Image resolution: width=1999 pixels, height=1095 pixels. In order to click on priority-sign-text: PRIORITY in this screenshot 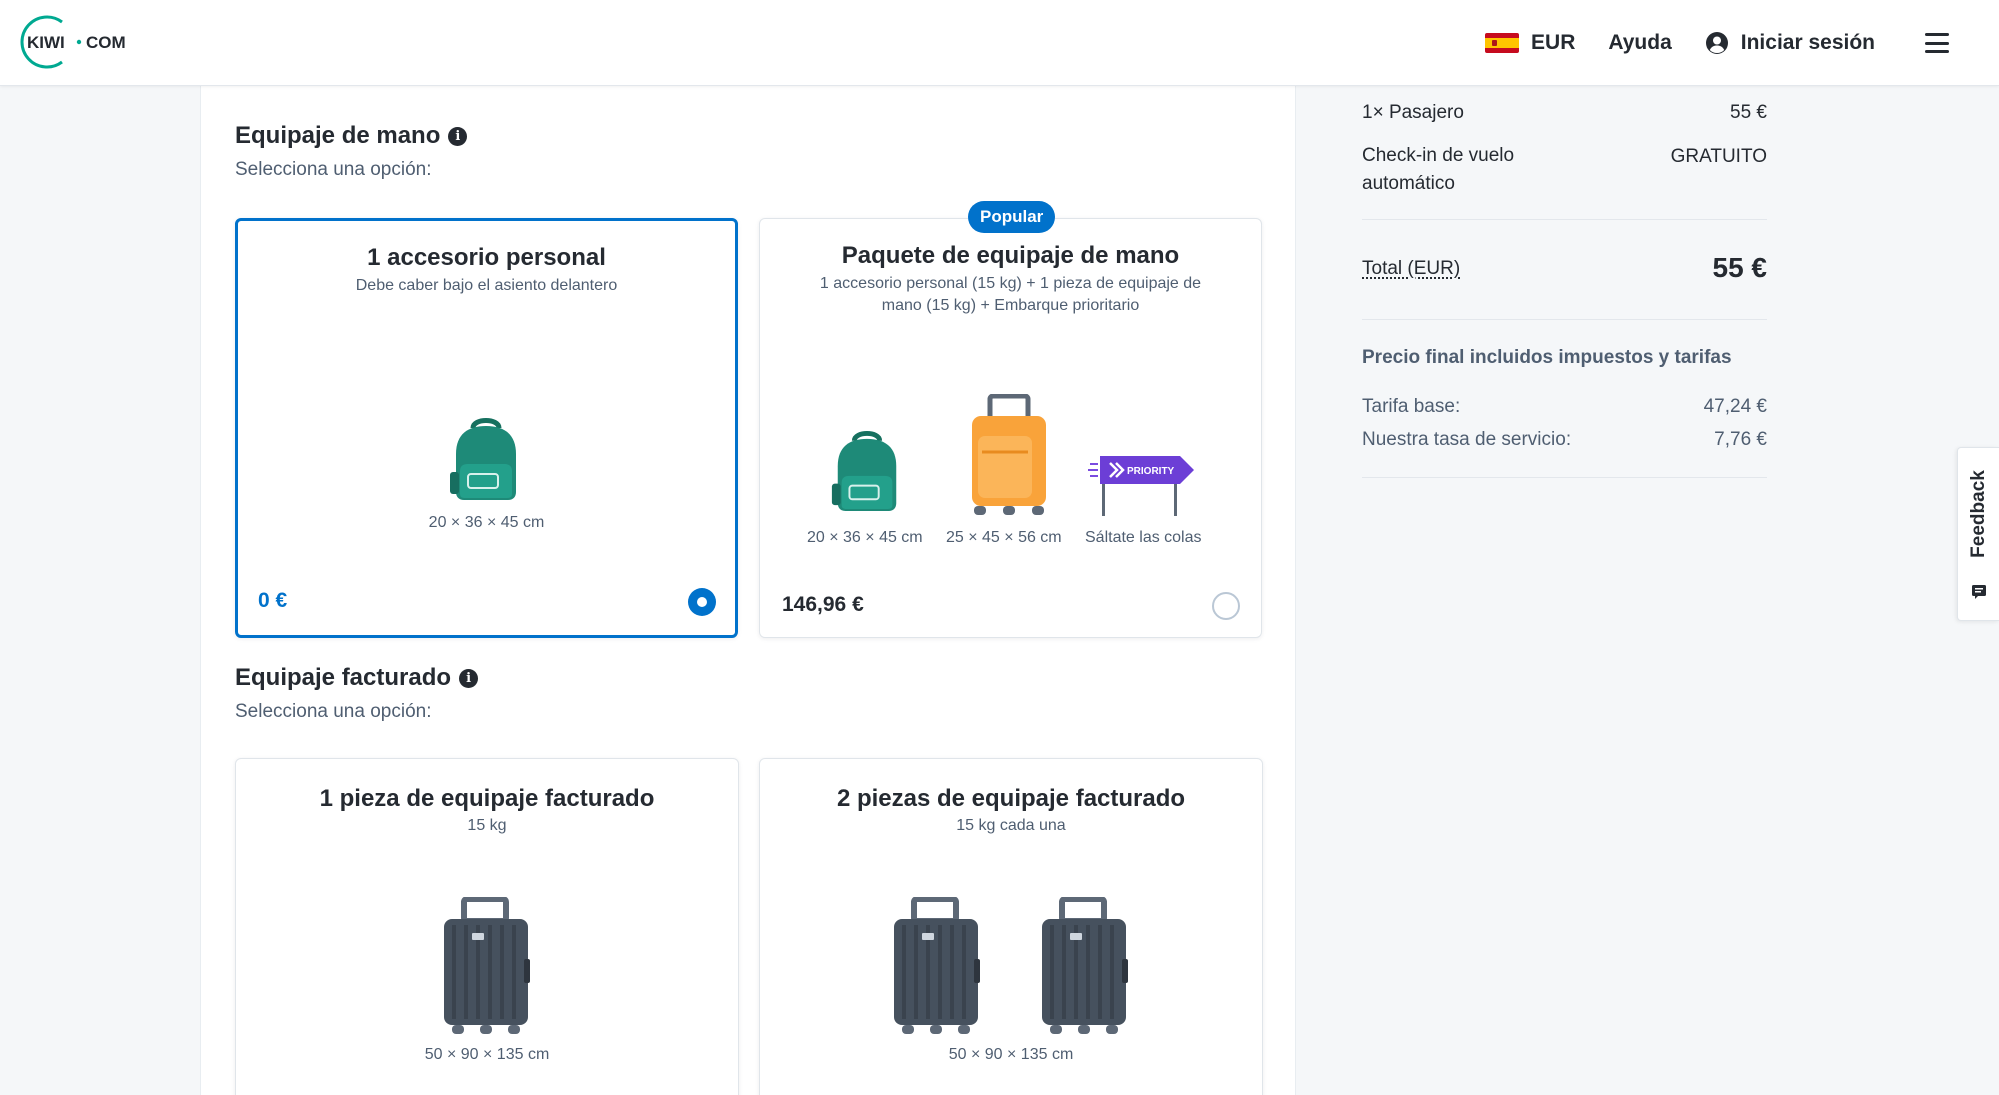, I will do `click(1151, 471)`.